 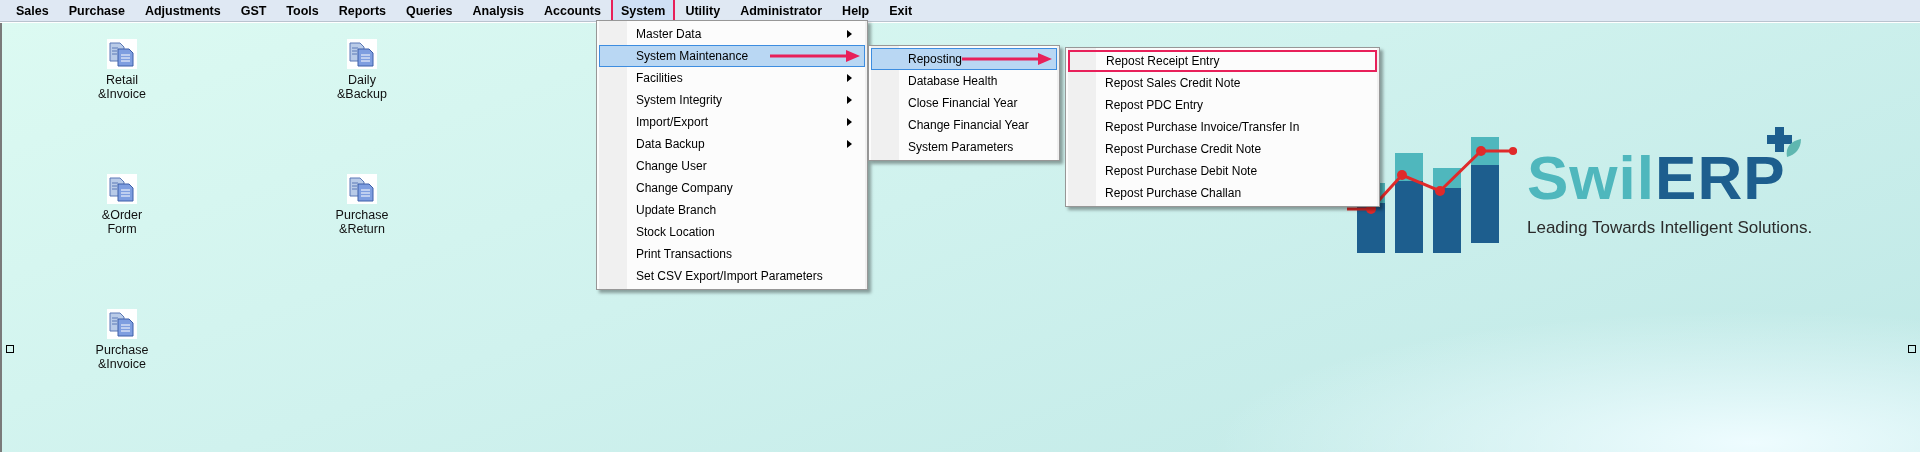 I want to click on menu-item: Sales, so click(x=32, y=12).